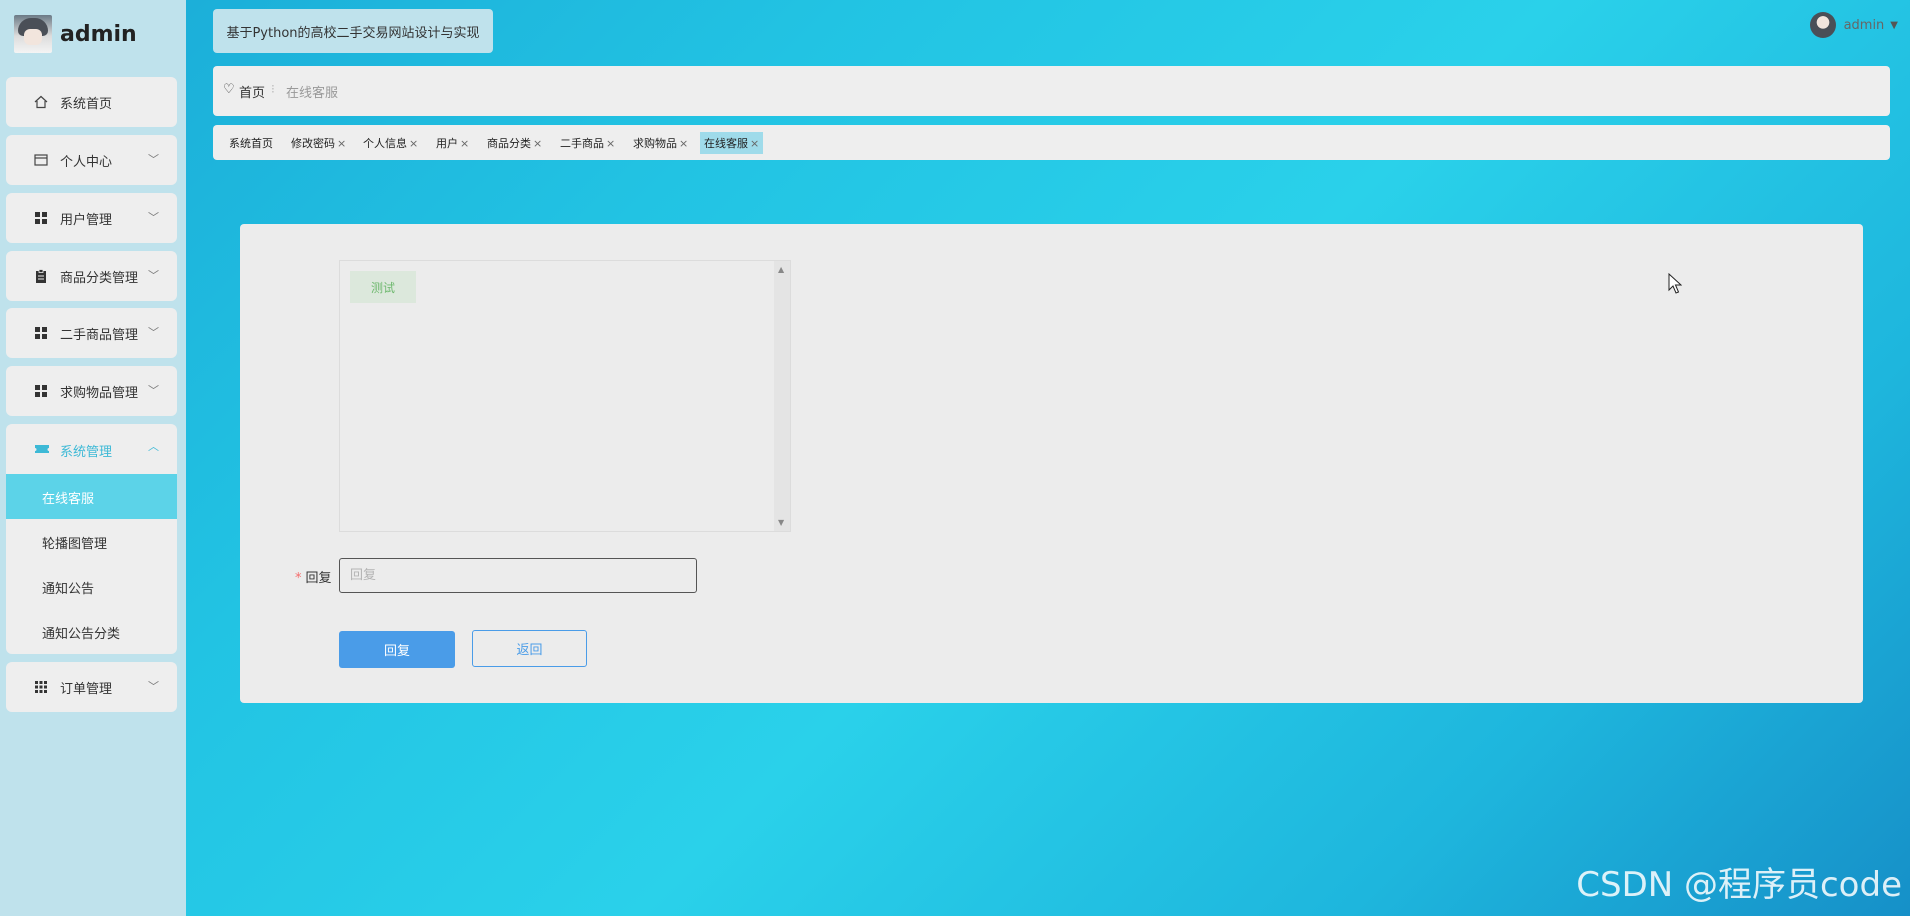  I want to click on tag-users: 用户 ×, so click(452, 143).